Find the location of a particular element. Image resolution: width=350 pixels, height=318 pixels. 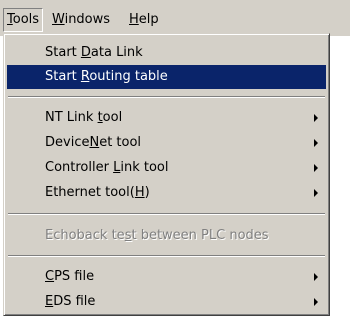

ethernet-tool-label-post: ) is located at coordinates (147, 192).